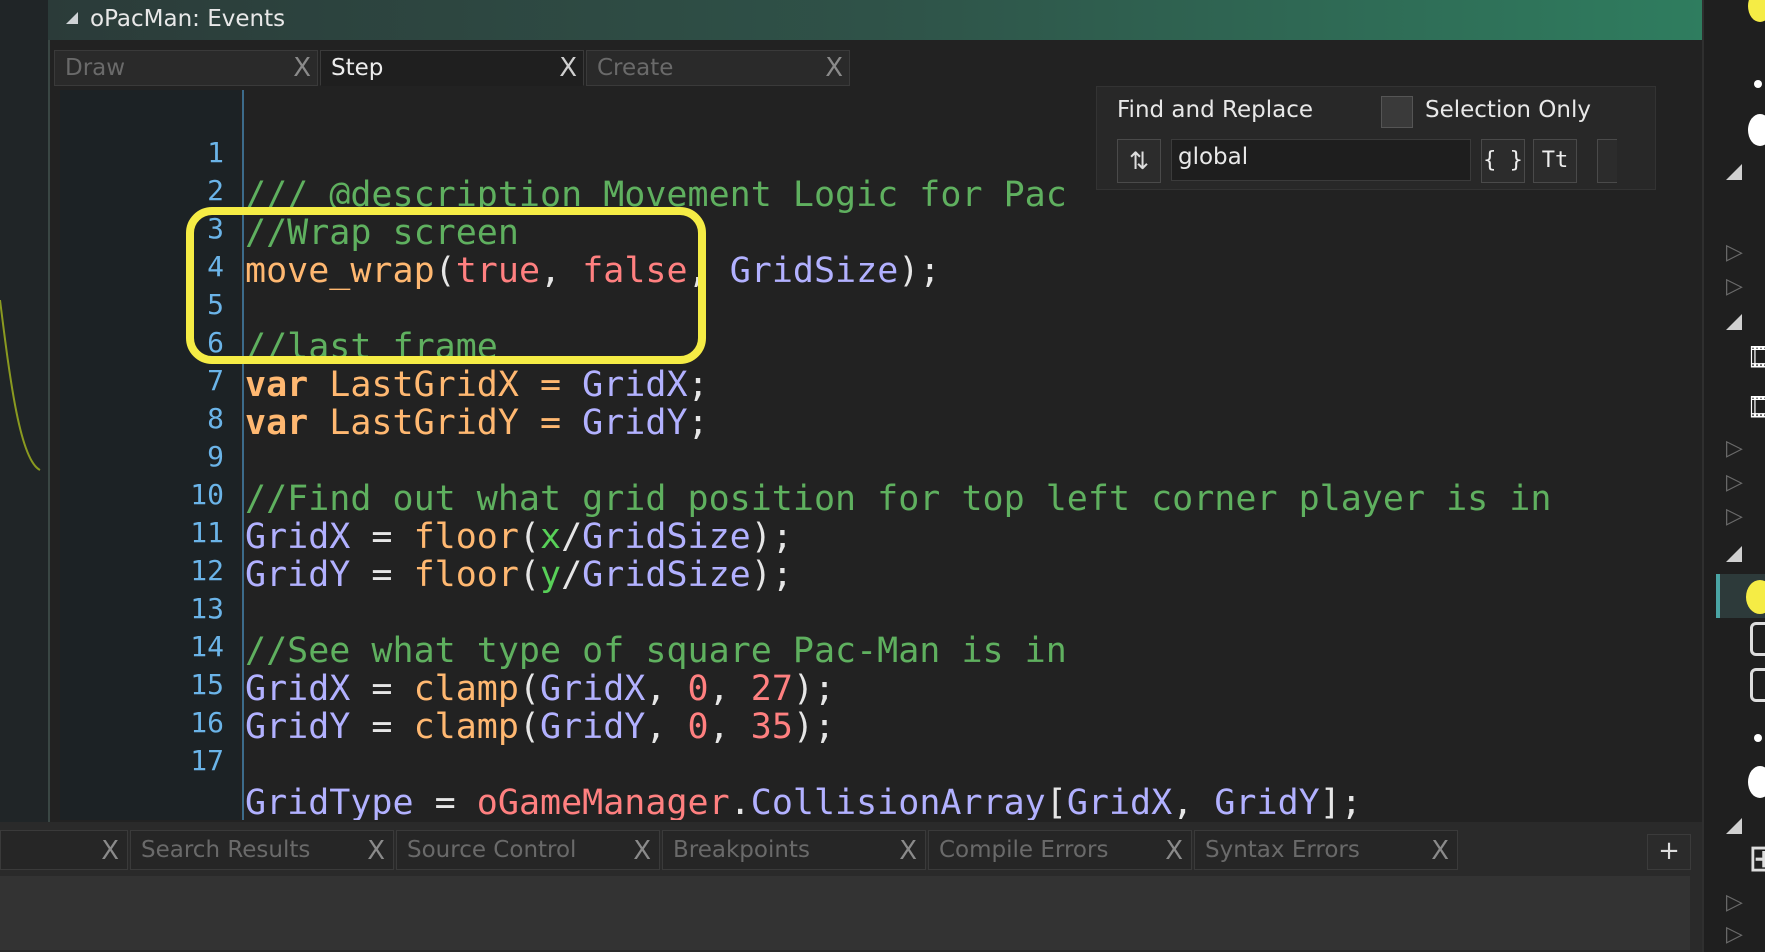 The image size is (1765, 952). I want to click on tab-compile-errors: Compile Errors X, so click(1060, 850).